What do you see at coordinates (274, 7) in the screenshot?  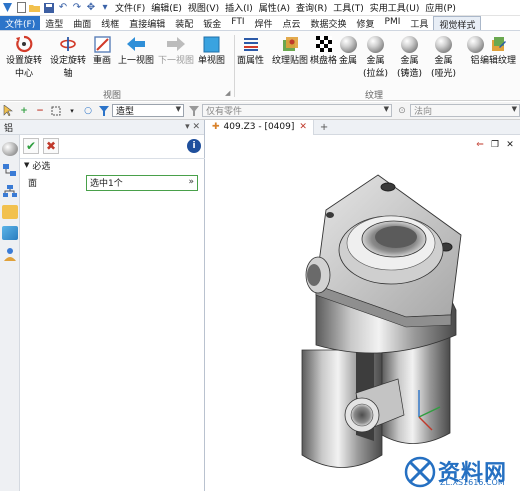 I see `menu-attribute: 属性(A)` at bounding box center [274, 7].